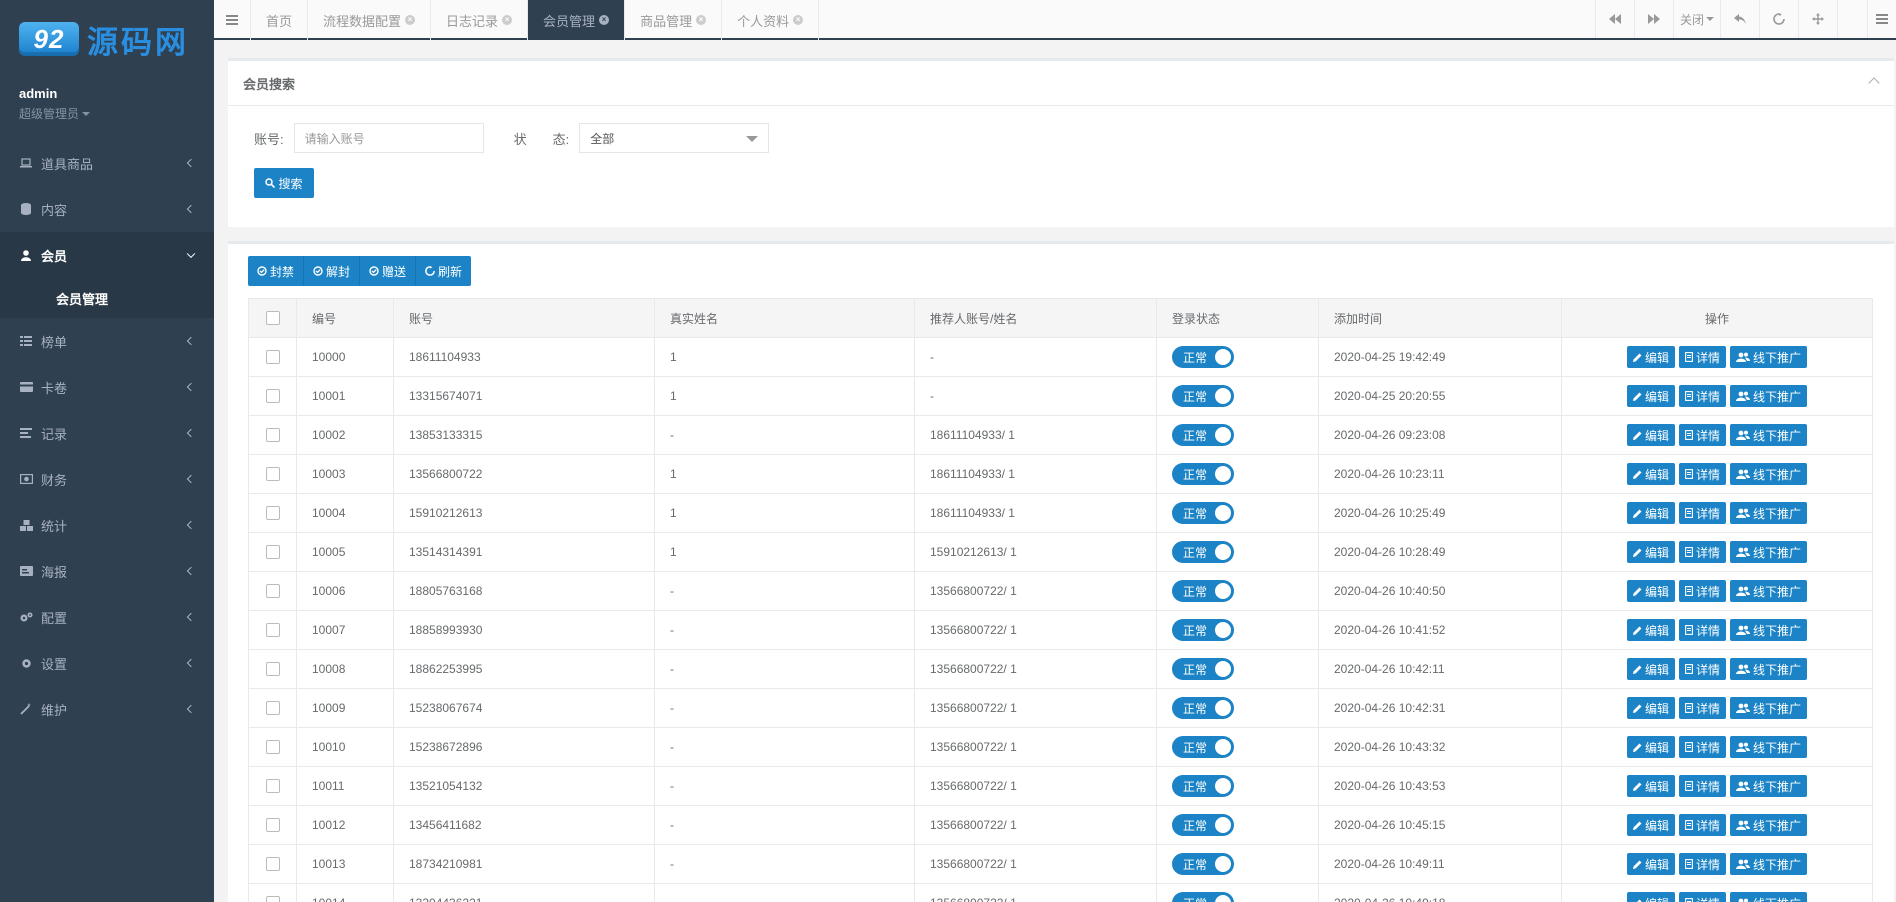 This screenshot has height=902, width=1896. What do you see at coordinates (107, 525) in the screenshot?
I see `sidebar-item-7: 统计` at bounding box center [107, 525].